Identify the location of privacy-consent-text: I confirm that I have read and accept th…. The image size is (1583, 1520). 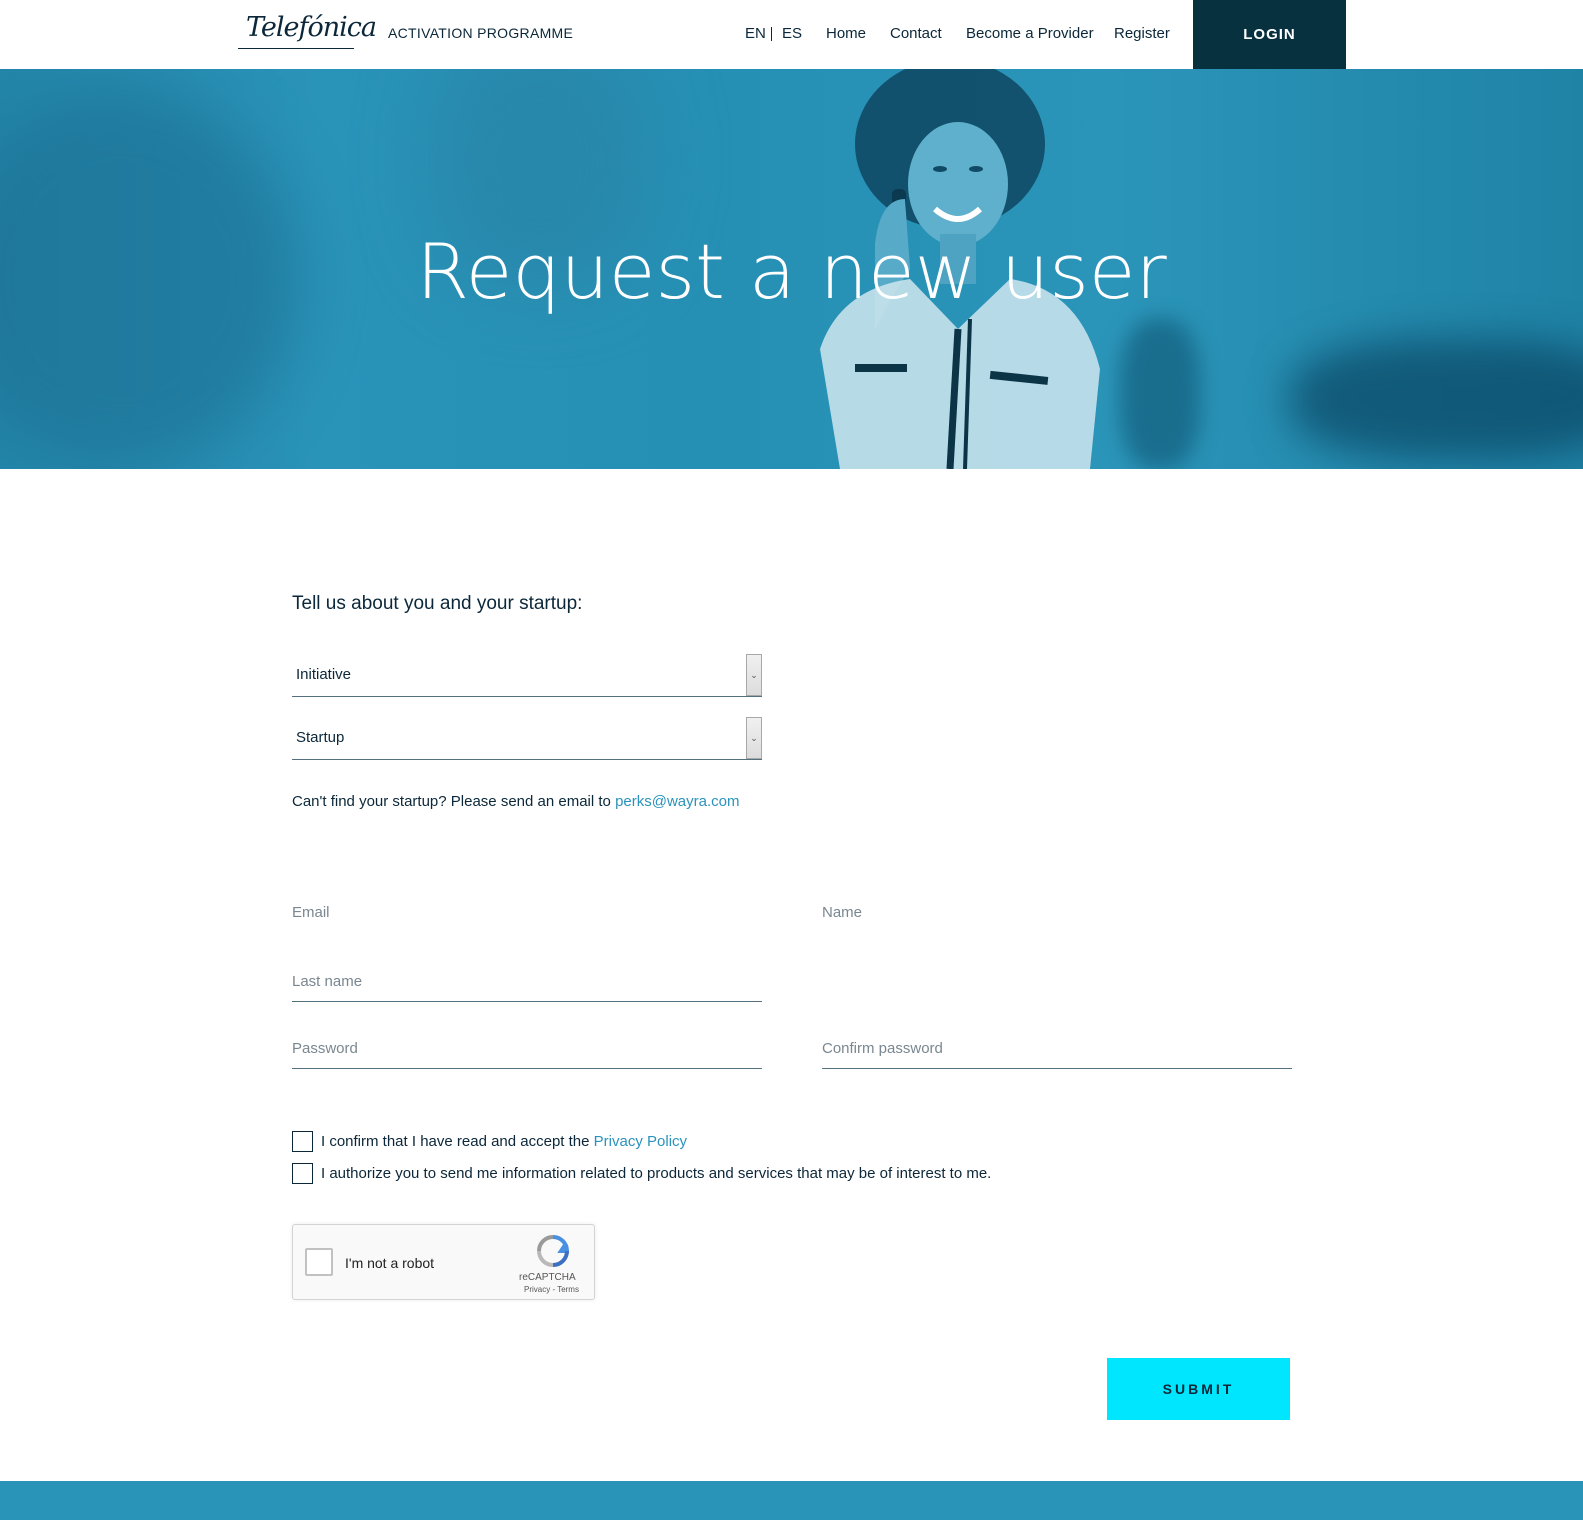
(504, 1141).